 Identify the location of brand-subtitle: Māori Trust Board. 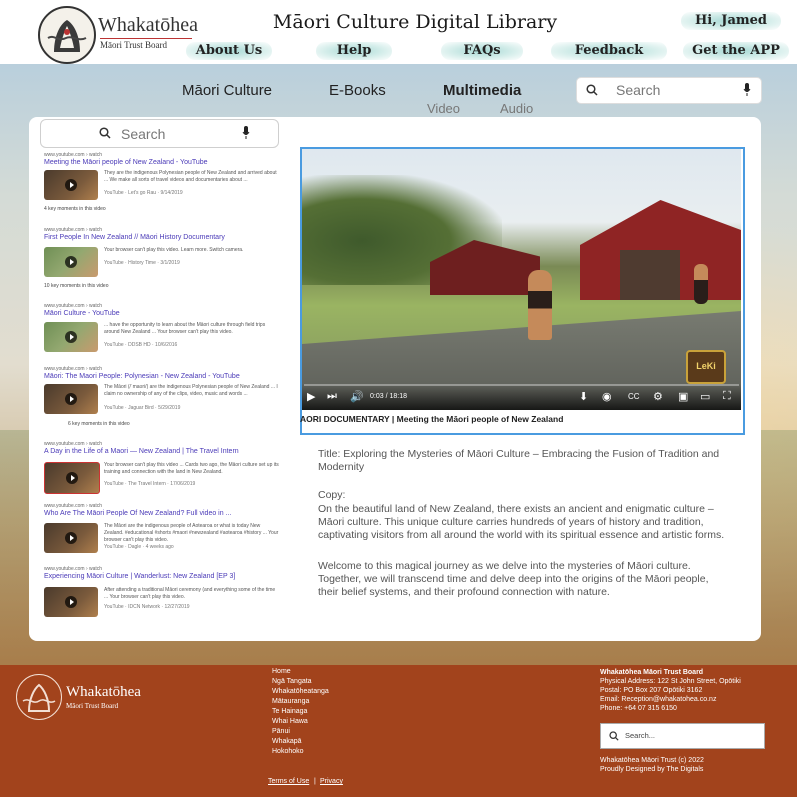
(146, 44).